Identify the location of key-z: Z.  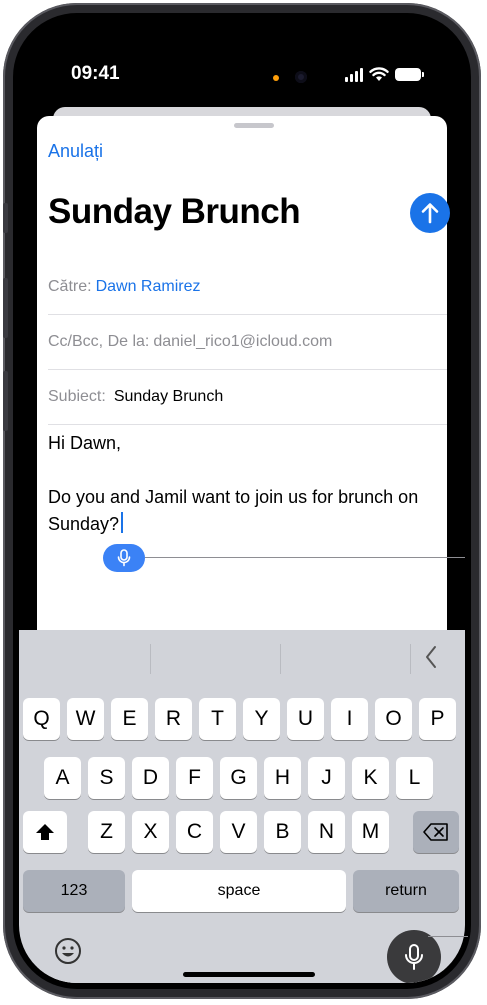
(106, 832).